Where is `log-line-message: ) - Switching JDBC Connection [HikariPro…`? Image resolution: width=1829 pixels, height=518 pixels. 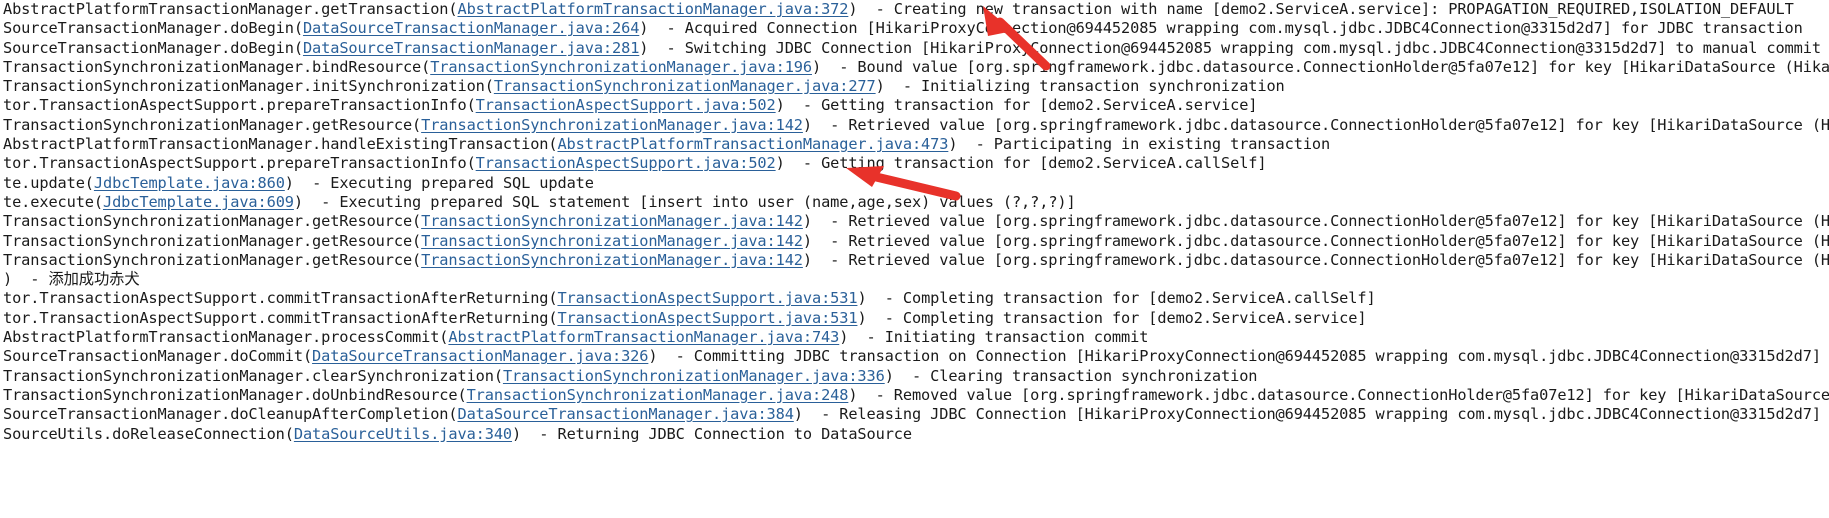
log-line-message: ) - Switching JDBC Connection [HikariPro… is located at coordinates (1230, 47).